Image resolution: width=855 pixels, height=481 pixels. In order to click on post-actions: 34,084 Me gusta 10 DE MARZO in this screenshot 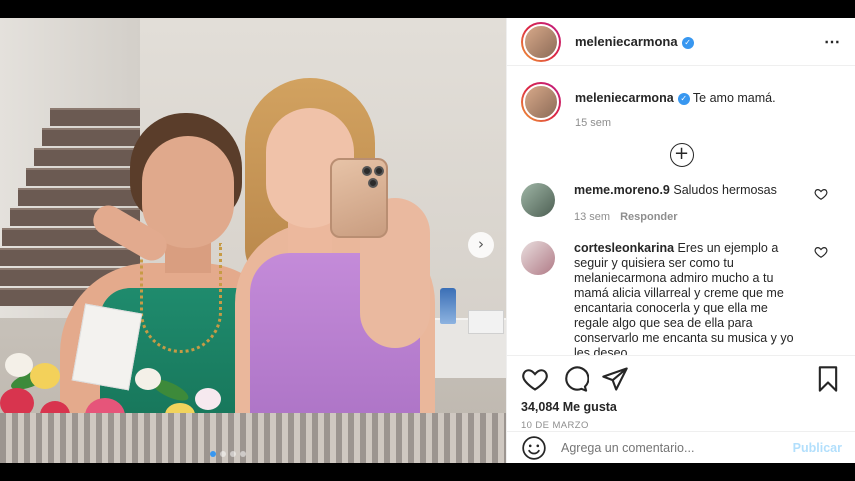, I will do `click(681, 393)`.